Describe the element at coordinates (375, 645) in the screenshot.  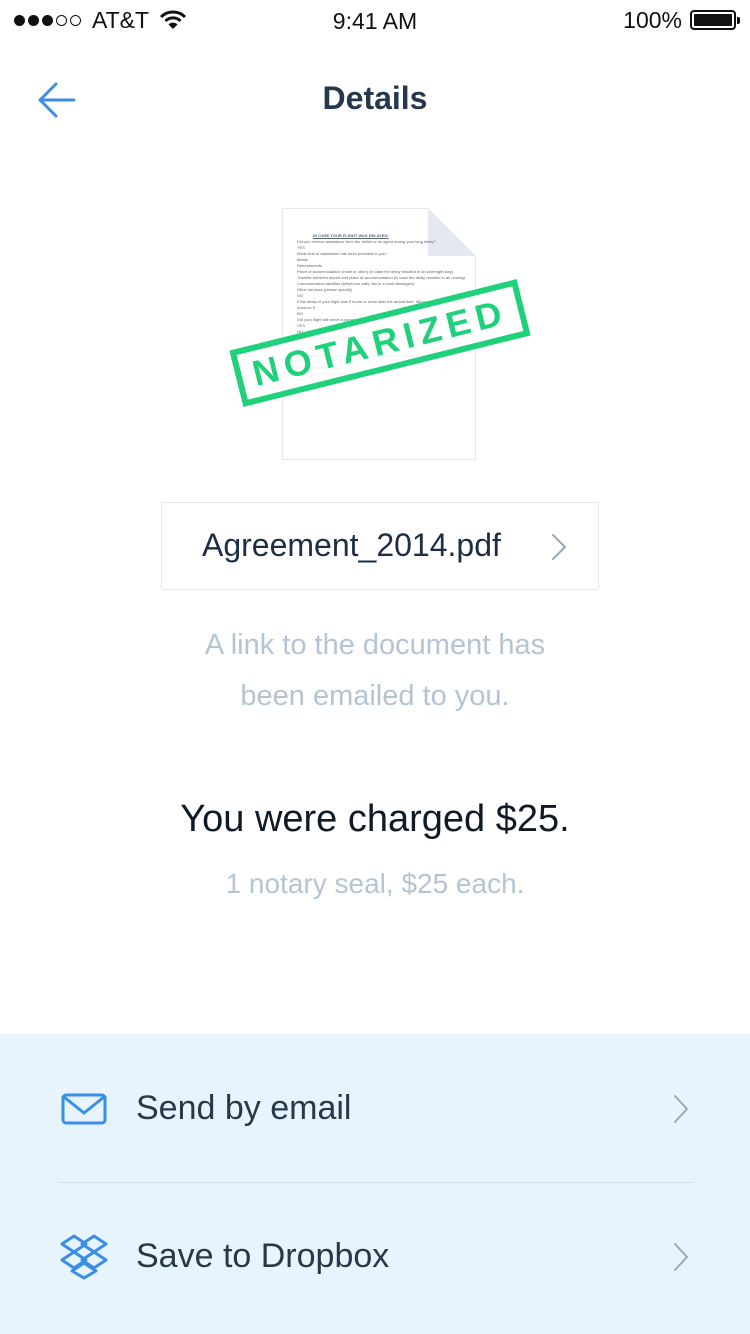
I see `email-notice-line-1: A link to the document has` at that location.